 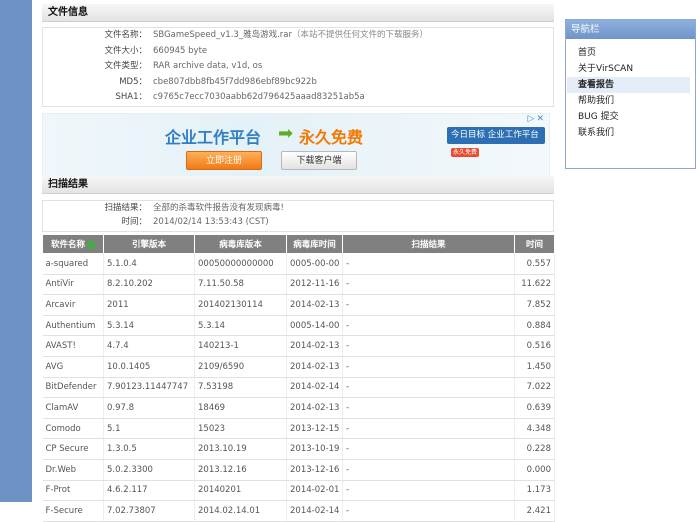 I want to click on sha1-value: c9765c7ecc7030aabb62d796425aaad83251ab5a, so click(x=259, y=97).